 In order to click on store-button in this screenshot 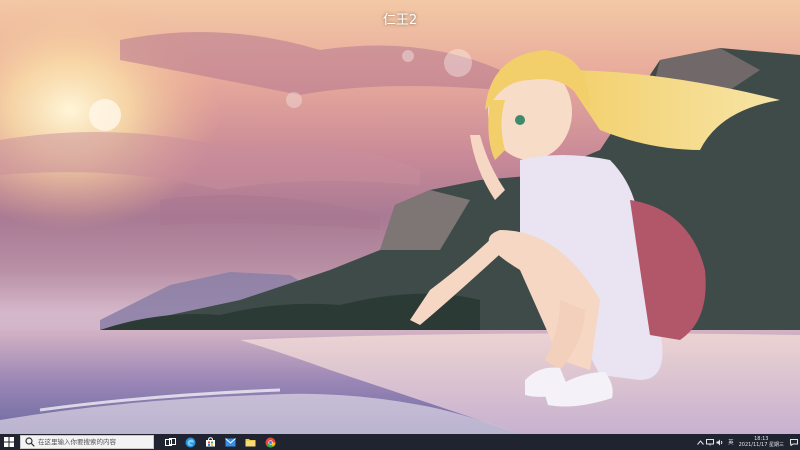, I will do `click(210, 442)`.